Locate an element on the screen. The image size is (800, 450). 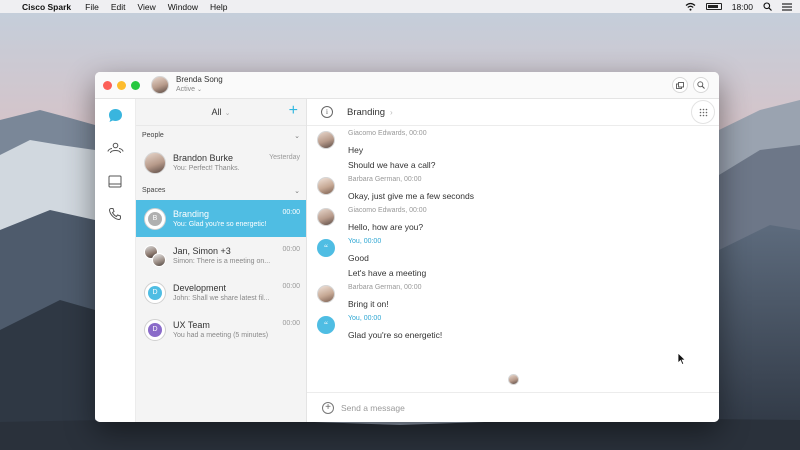
info-icon: i is located at coordinates (327, 112).